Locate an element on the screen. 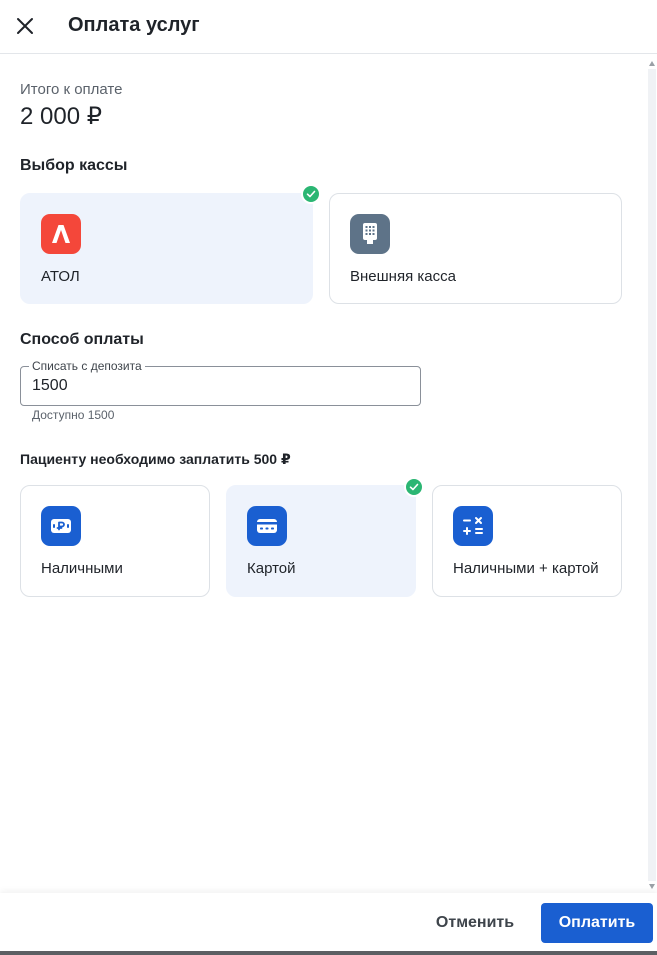 The image size is (657, 955). card-icon is located at coordinates (267, 526).